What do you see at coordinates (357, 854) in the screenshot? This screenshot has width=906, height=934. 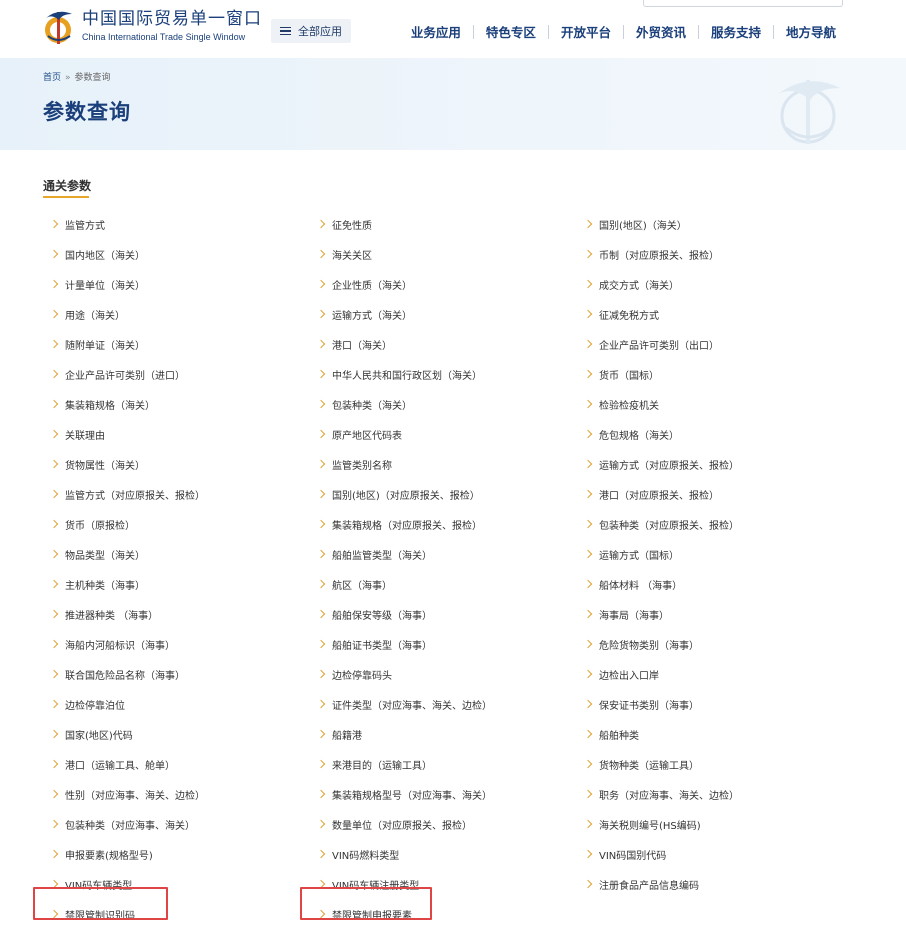 I see `parameter-link: VIN码燃料类型` at bounding box center [357, 854].